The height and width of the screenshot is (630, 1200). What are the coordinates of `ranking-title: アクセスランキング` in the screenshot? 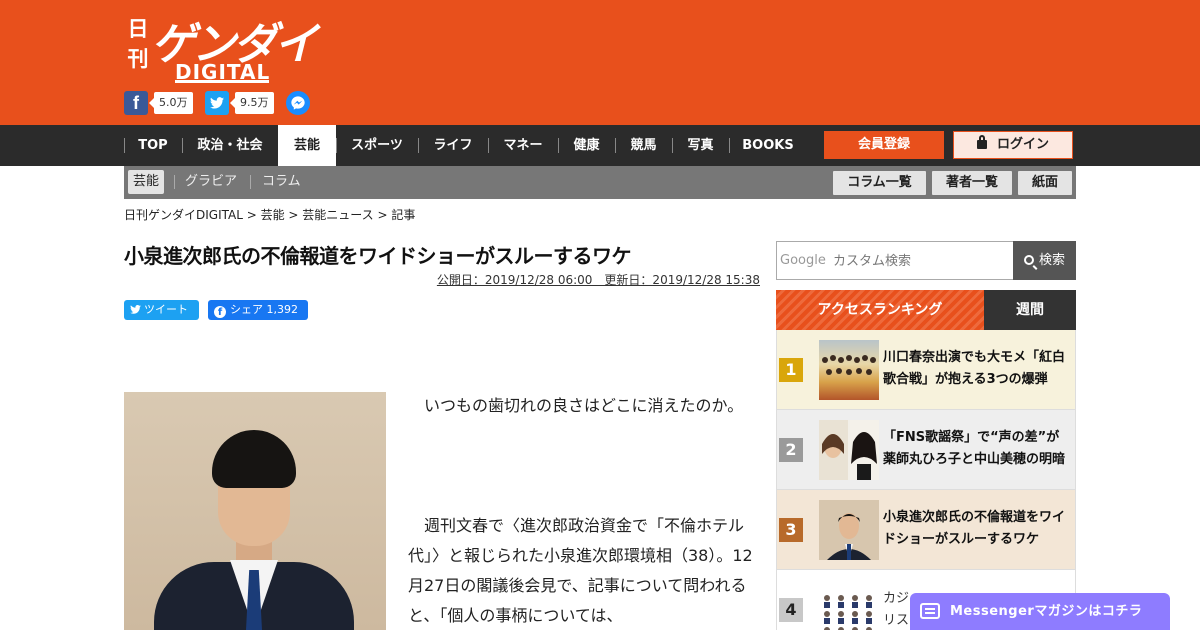 It's located at (880, 310).